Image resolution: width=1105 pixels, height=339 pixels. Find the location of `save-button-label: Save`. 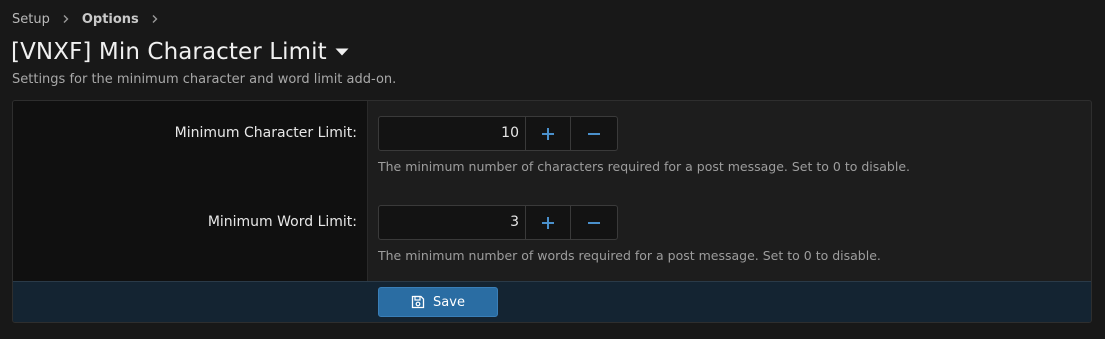

save-button-label: Save is located at coordinates (449, 302).